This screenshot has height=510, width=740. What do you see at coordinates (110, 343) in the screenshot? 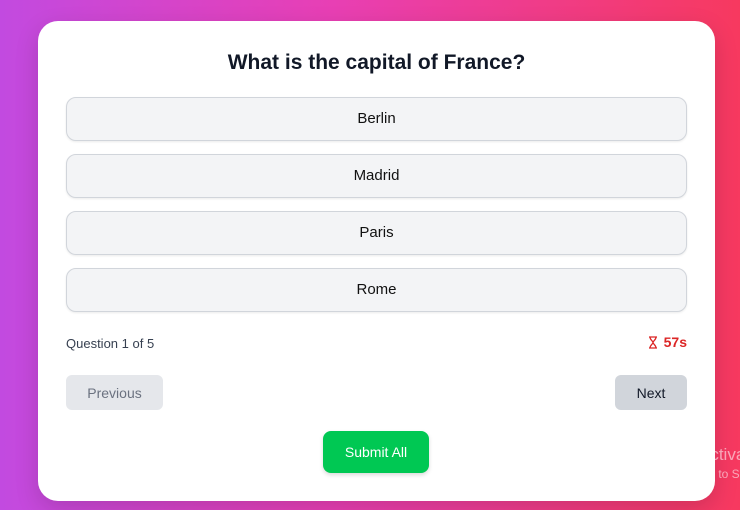
I see `question-progress: Question 1 of 5` at bounding box center [110, 343].